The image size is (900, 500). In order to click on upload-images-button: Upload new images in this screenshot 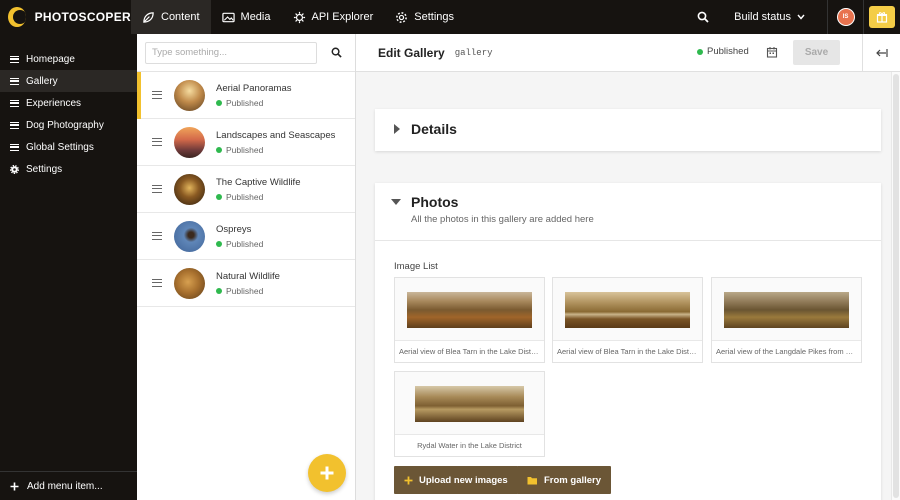, I will do `click(456, 480)`.